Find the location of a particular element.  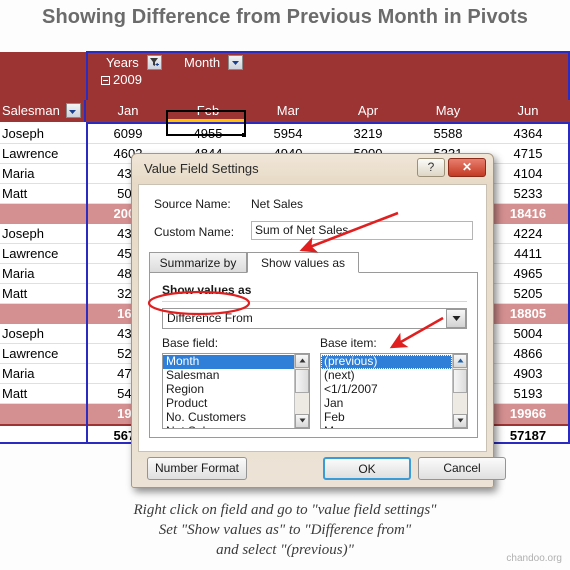

help-icon: ? is located at coordinates (431, 167).